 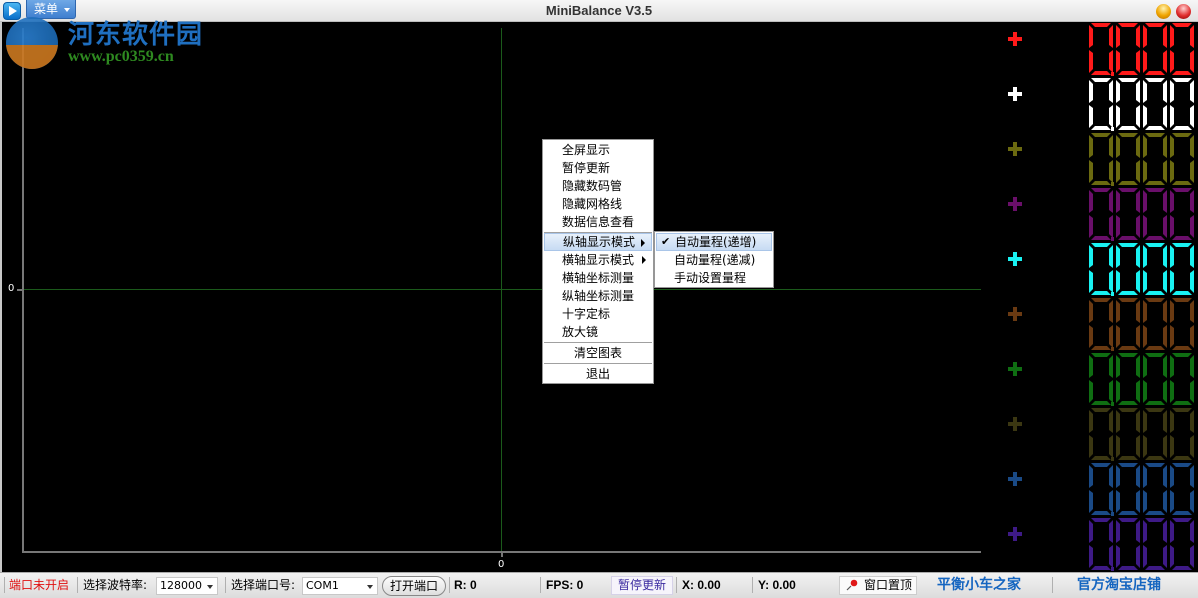 What do you see at coordinates (598, 168) in the screenshot?
I see `menu-item-pause-update: 暂停更新` at bounding box center [598, 168].